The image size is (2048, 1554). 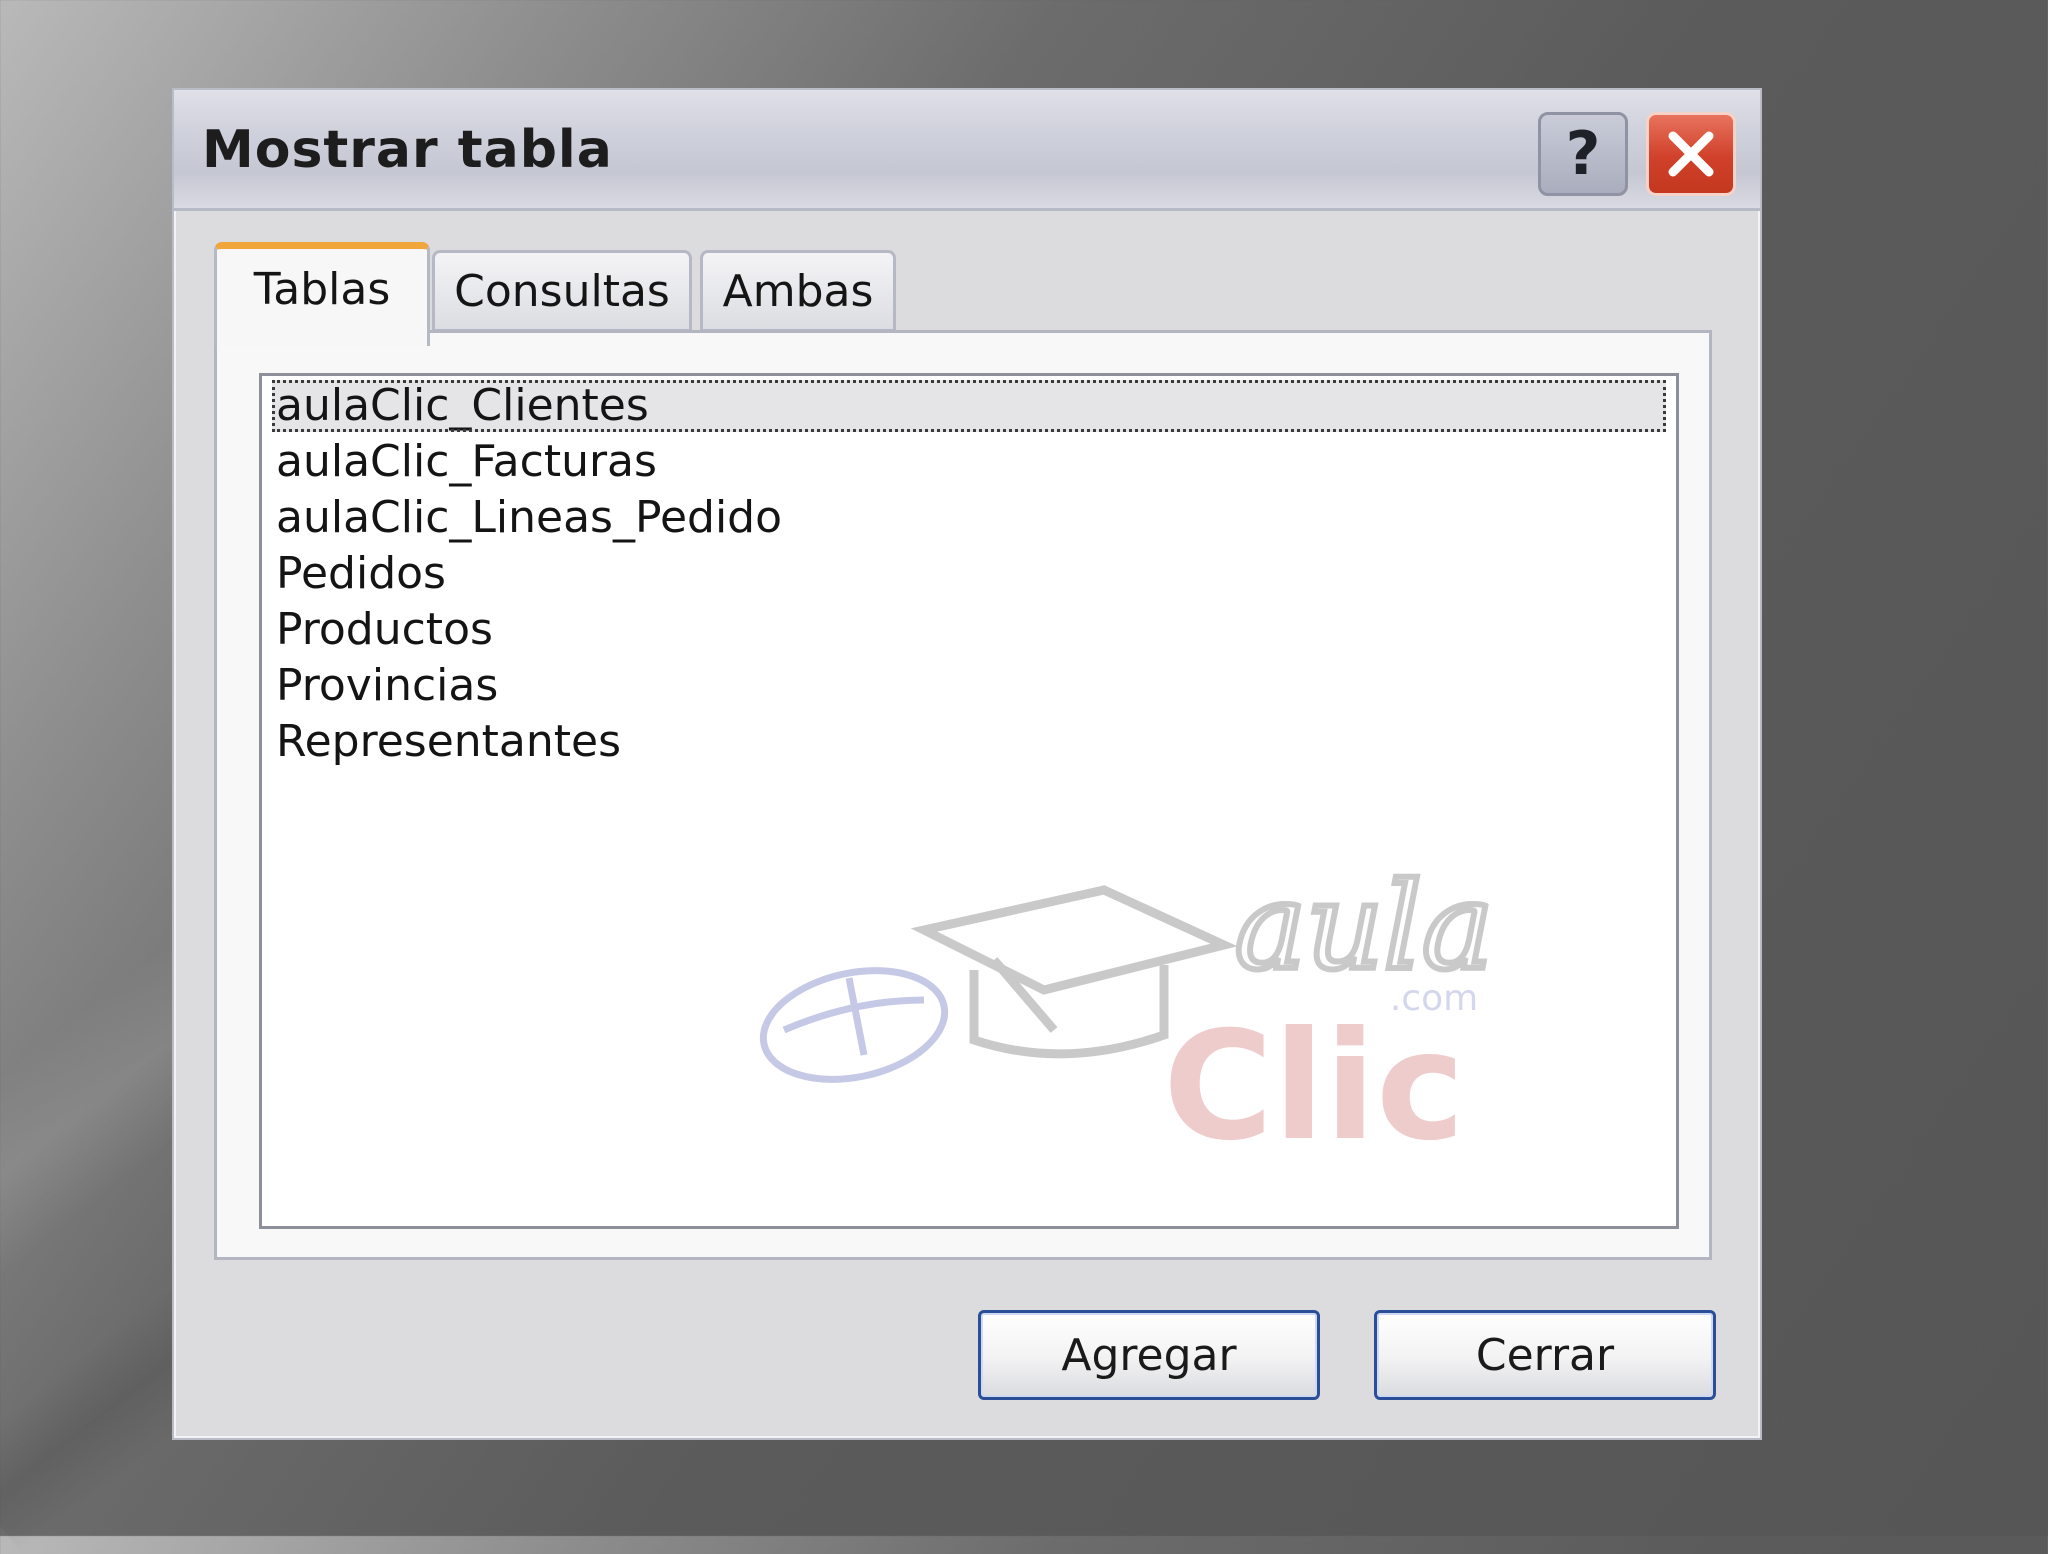 I want to click on close-button-label: Cerrar, so click(x=1545, y=1355).